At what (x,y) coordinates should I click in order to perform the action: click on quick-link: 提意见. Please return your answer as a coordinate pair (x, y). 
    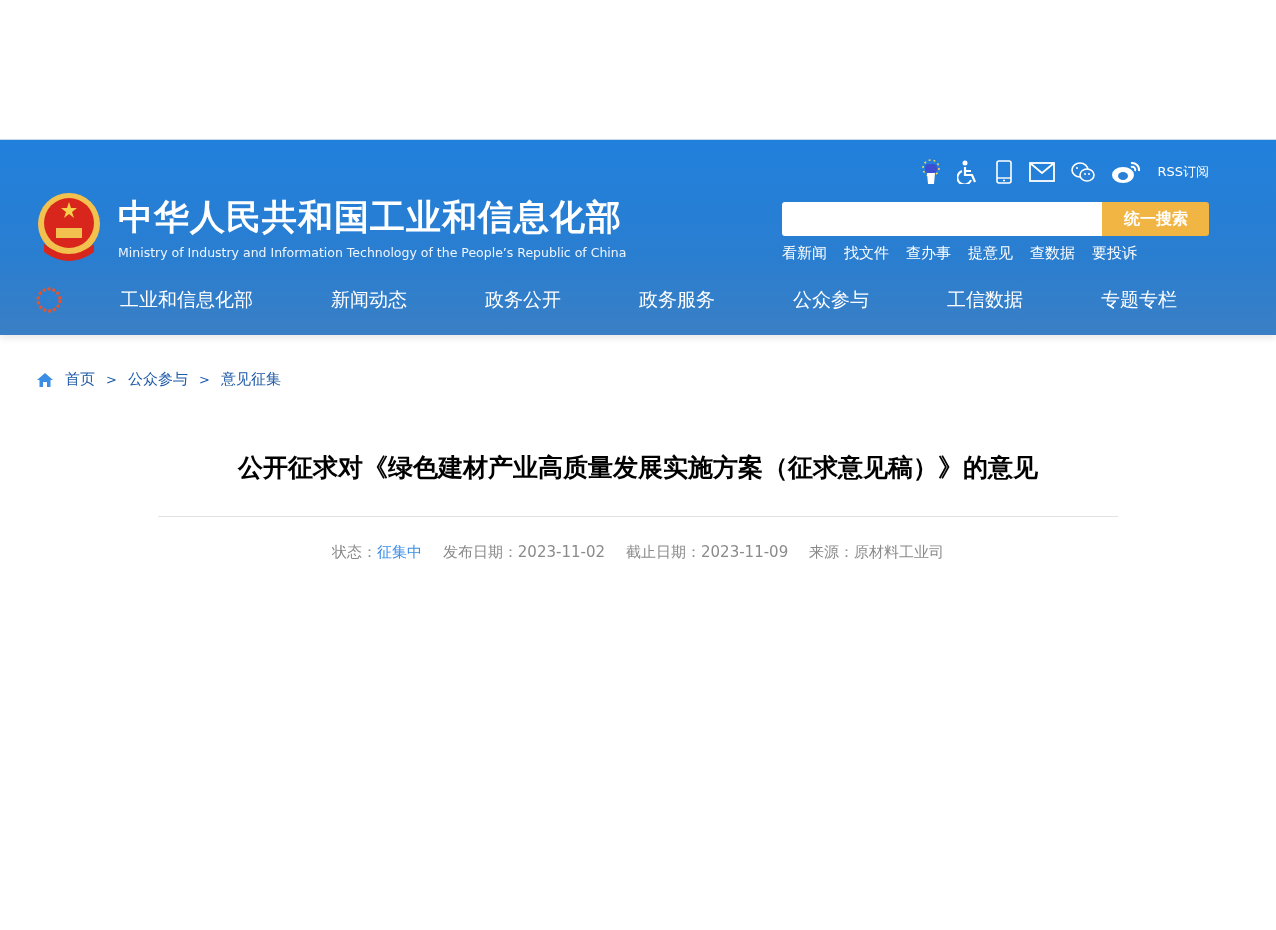
    Looking at the image, I should click on (990, 253).